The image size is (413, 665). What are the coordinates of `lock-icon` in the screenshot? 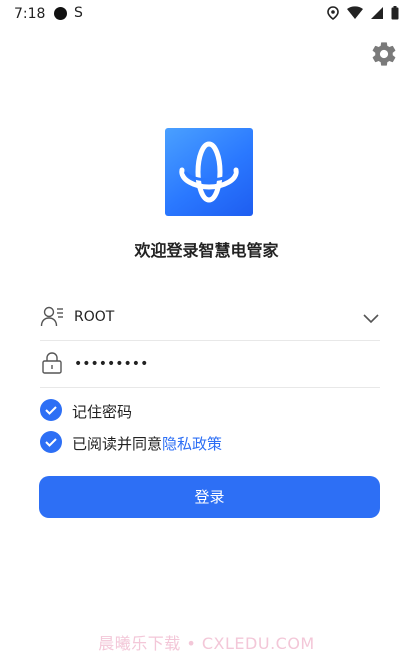 It's located at (52, 363).